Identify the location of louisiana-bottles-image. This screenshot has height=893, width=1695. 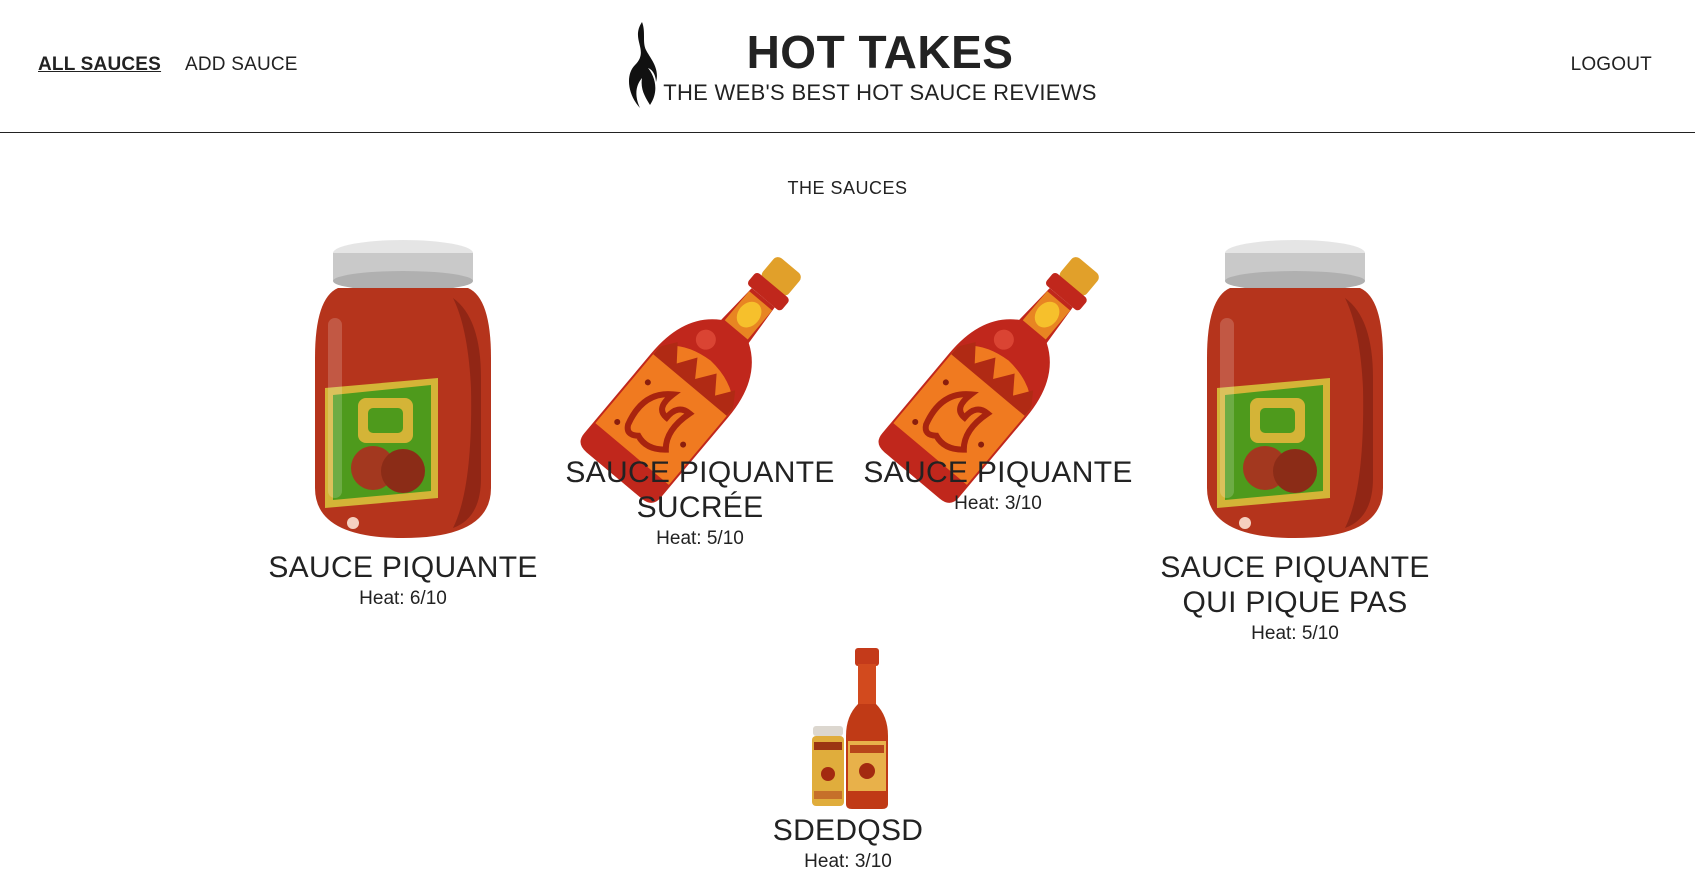
(850, 728).